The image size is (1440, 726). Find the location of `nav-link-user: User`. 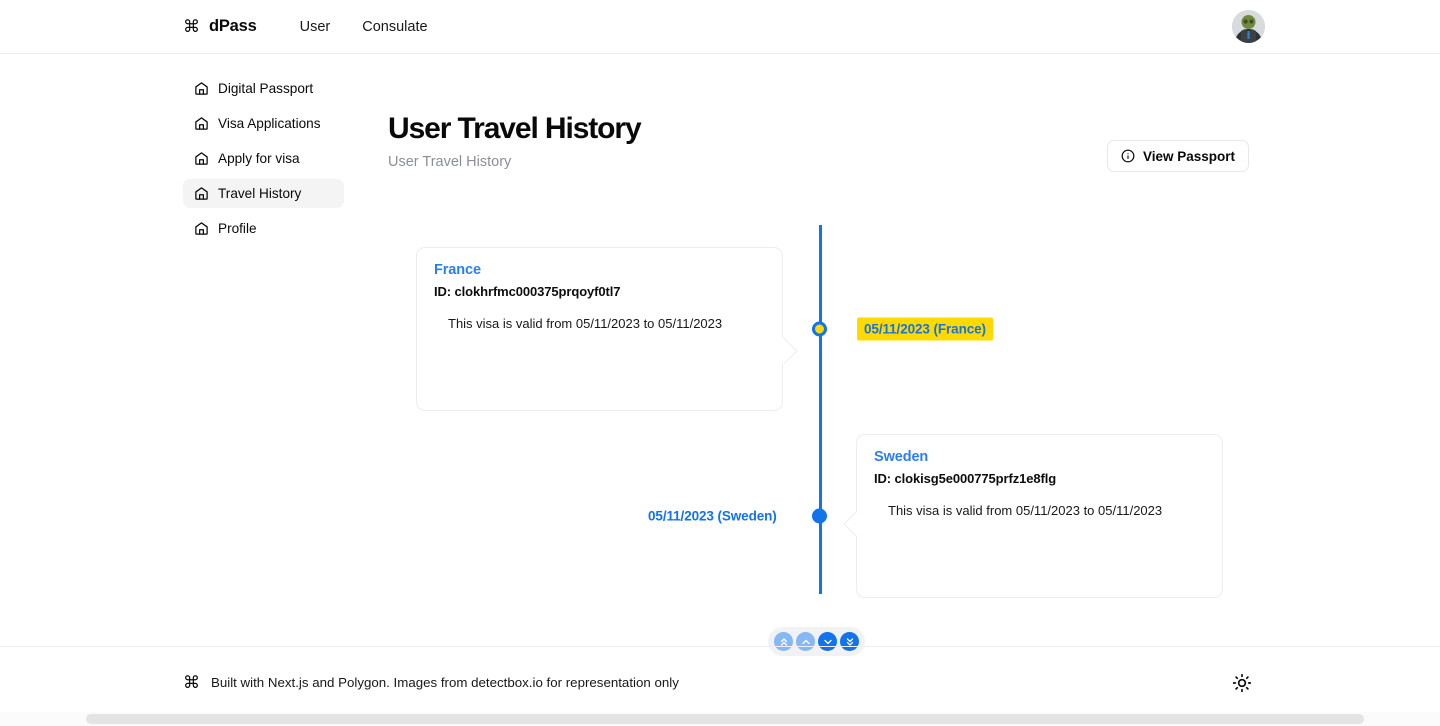

nav-link-user: User is located at coordinates (315, 27).